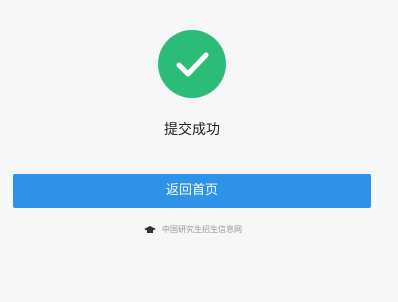 This screenshot has height=302, width=398. I want to click on checkmark-icon, so click(192, 64).